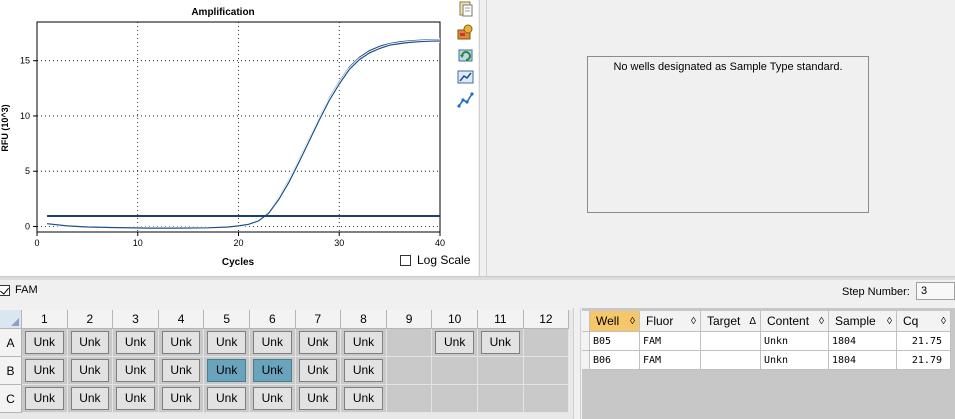 The height and width of the screenshot is (419, 955). I want to click on well-c6: Unk, so click(272, 398).